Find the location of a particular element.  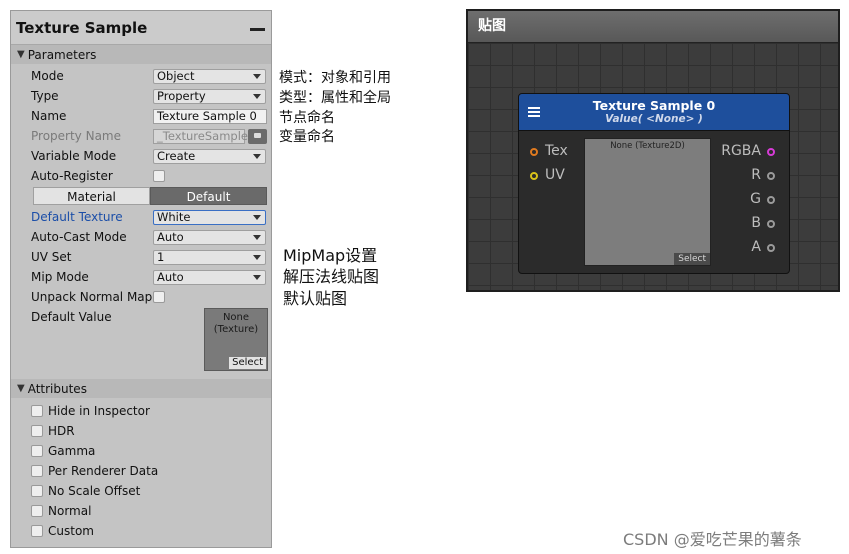

watermark: CSDN @爱吃芒果的薯条 is located at coordinates (712, 539).